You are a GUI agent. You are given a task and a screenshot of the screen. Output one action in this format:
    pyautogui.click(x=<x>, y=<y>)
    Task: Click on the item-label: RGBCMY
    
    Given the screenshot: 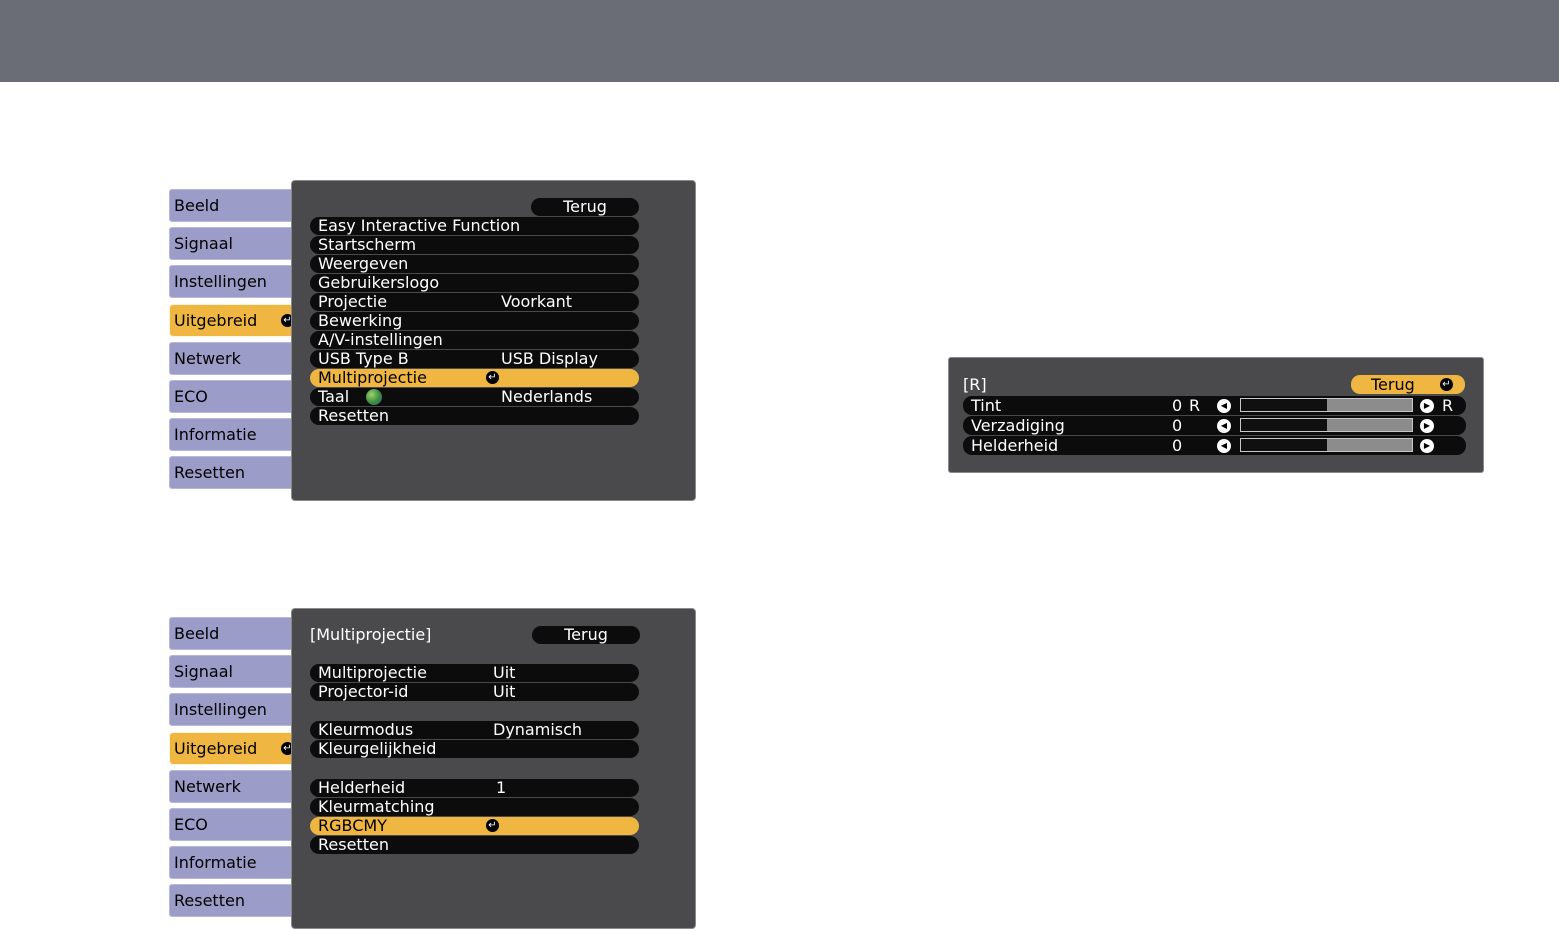 What is the action you would take?
    pyautogui.click(x=352, y=825)
    